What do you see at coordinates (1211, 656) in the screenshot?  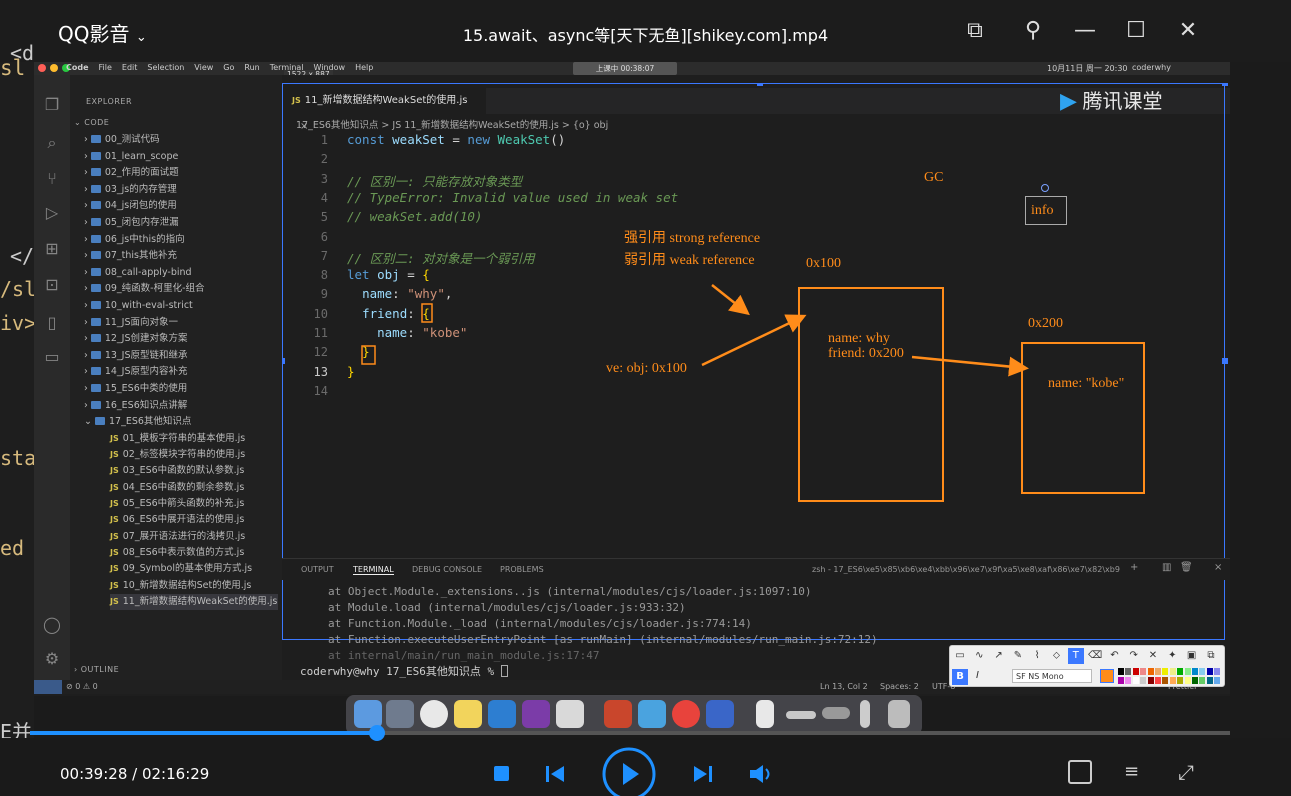 I see `copy-tool-icon: ⧉` at bounding box center [1211, 656].